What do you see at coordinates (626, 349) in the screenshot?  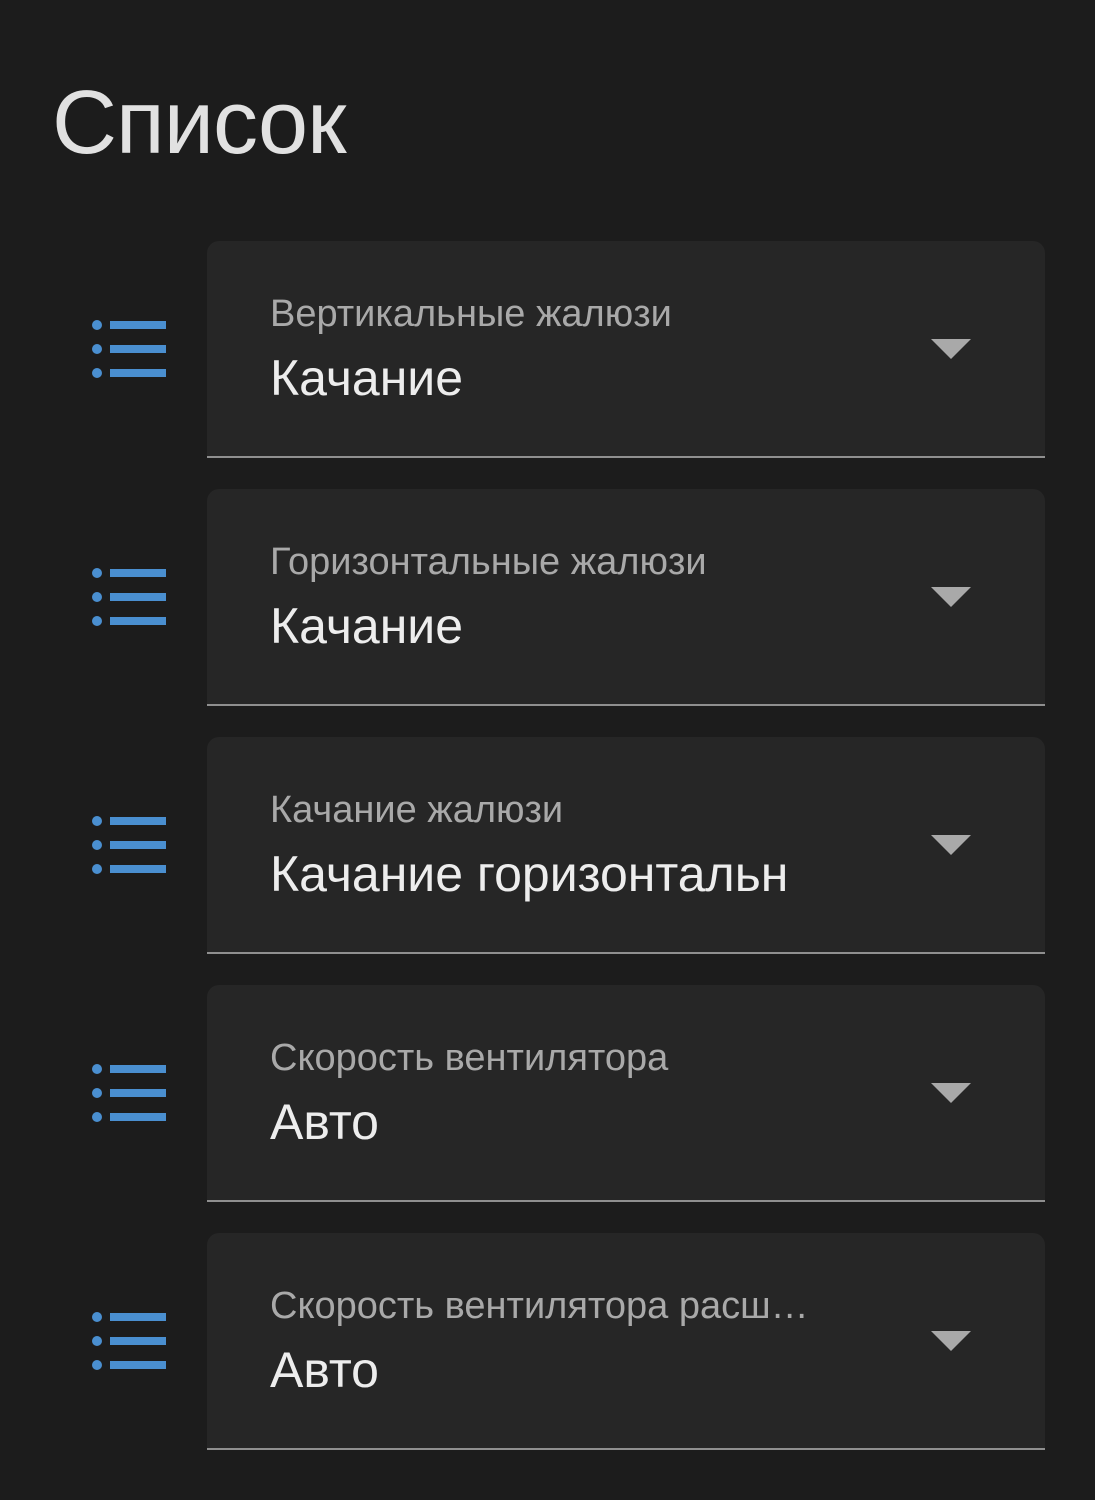 I see `vertical-vane-select: Вертикальные жалюзи Качание` at bounding box center [626, 349].